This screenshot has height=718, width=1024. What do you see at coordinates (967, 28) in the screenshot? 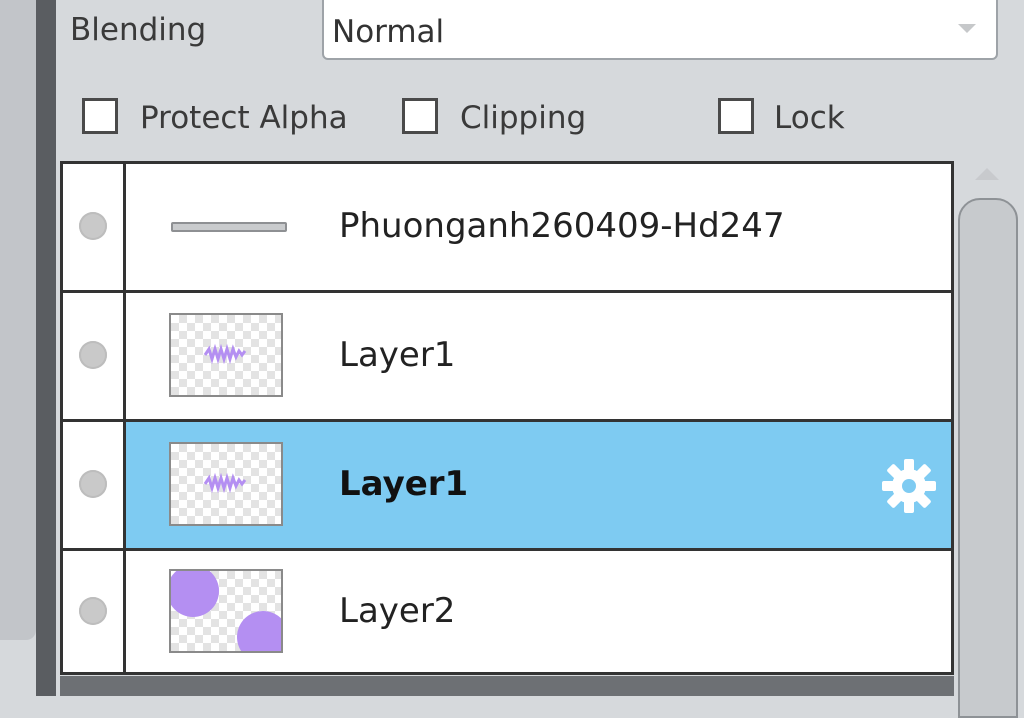
I see `chevron-down-icon` at bounding box center [967, 28].